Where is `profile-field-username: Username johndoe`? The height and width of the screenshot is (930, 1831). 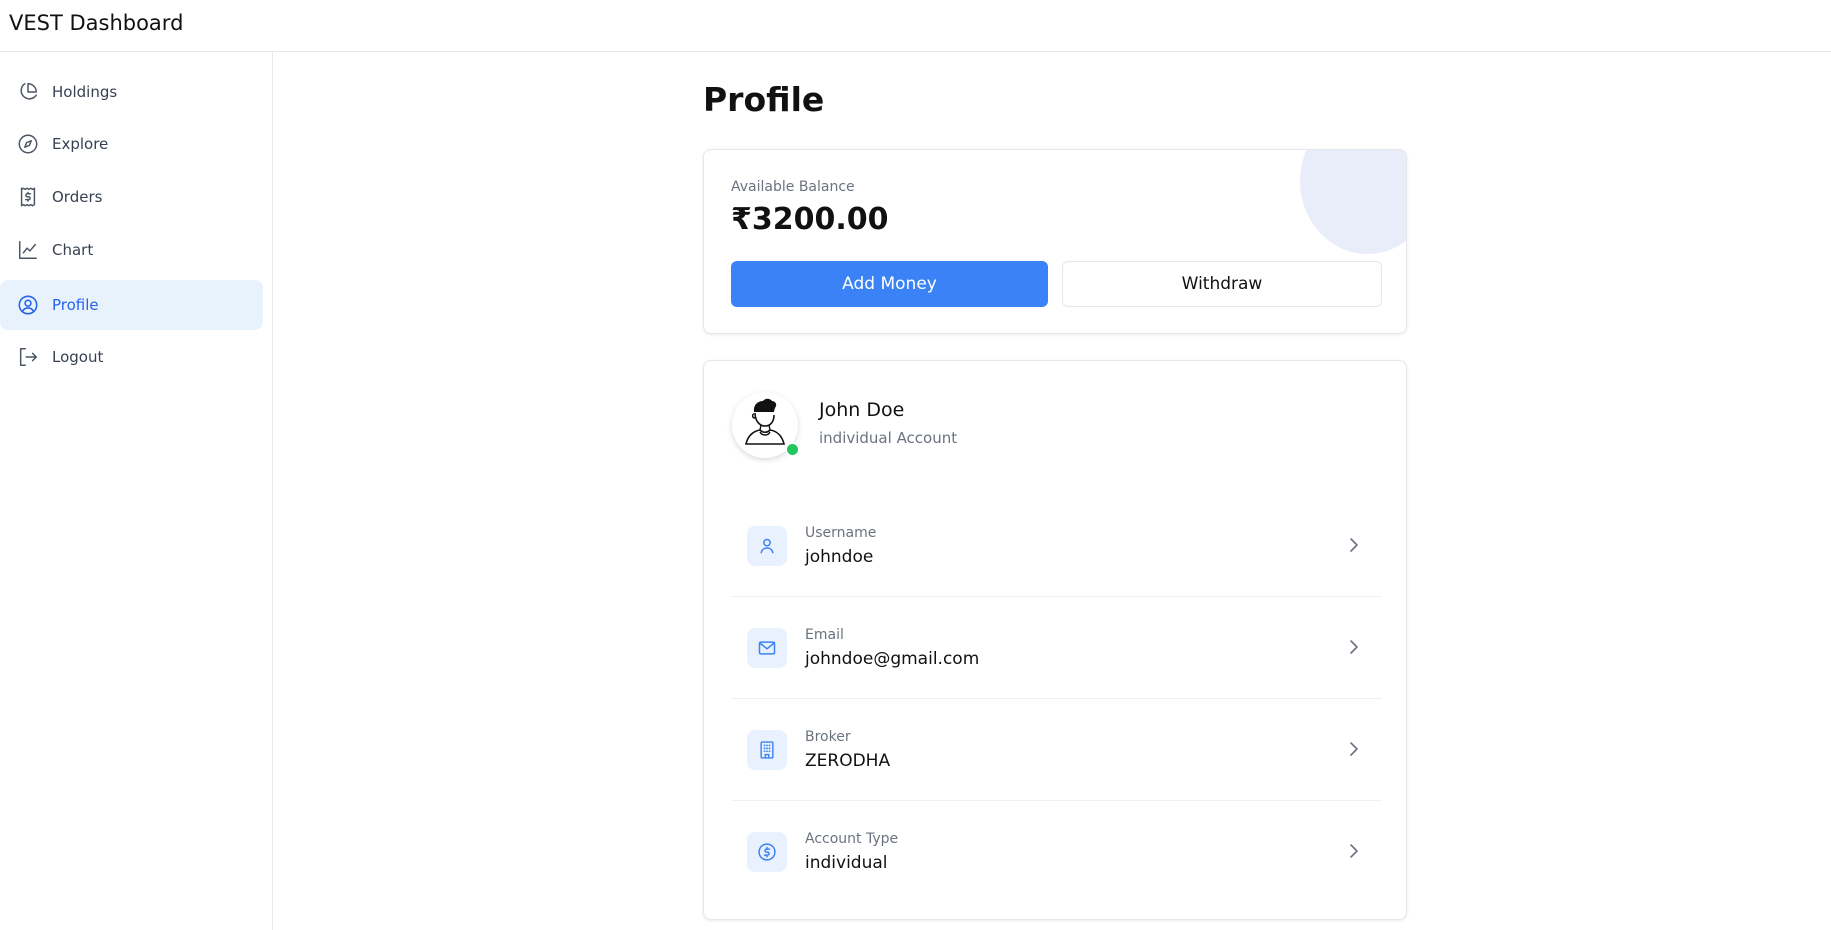 profile-field-username: Username johndoe is located at coordinates (1056, 546).